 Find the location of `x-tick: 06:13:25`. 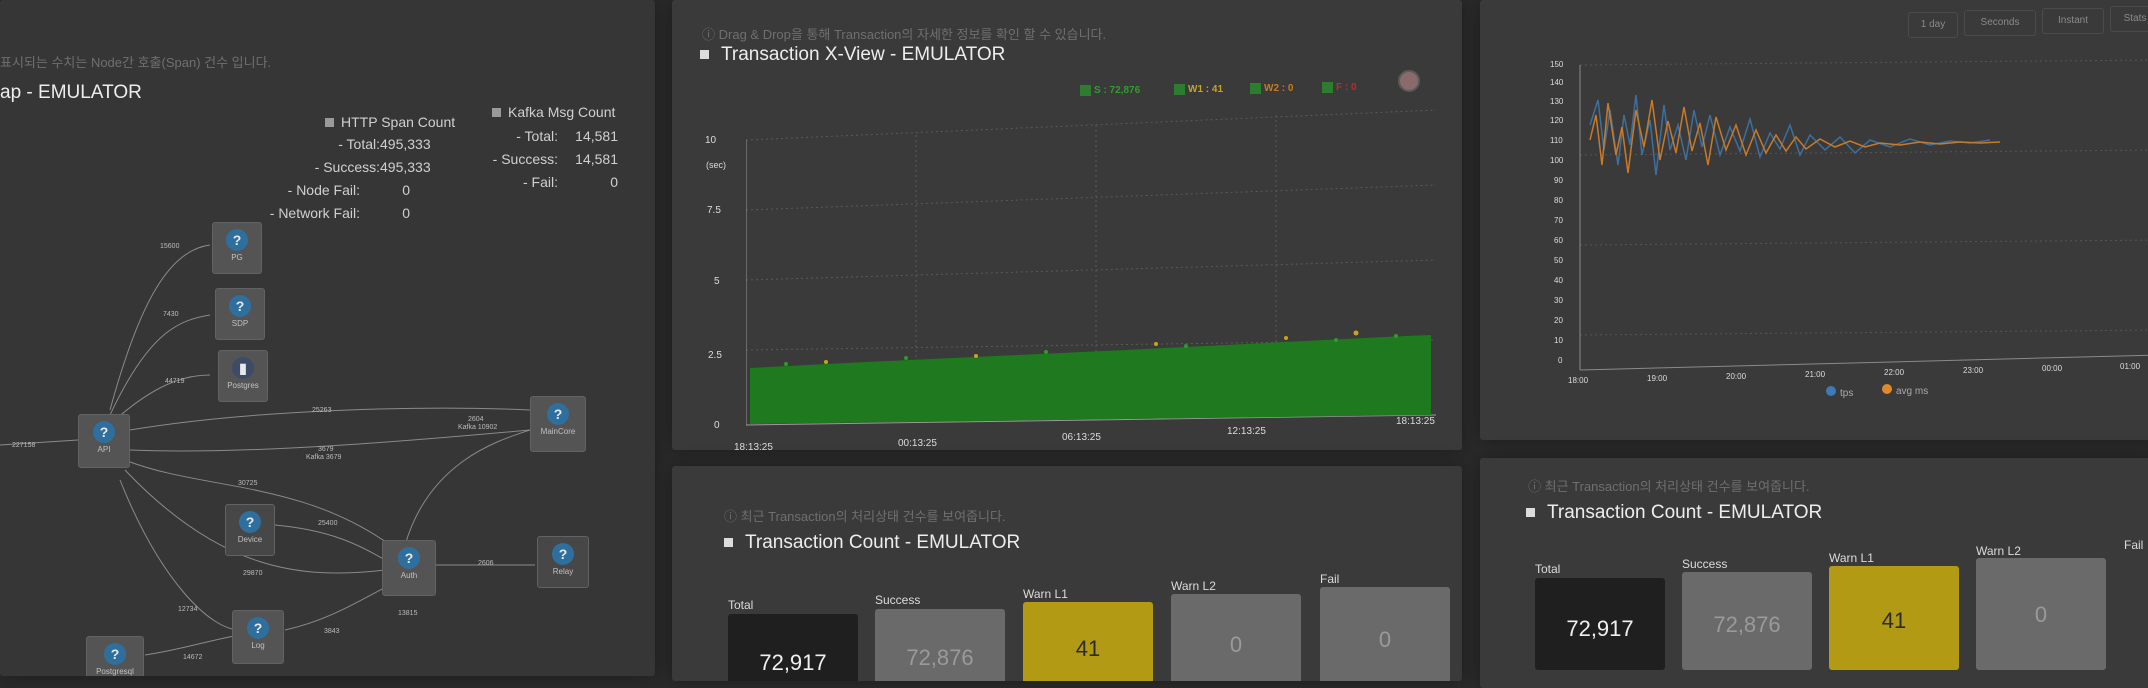

x-tick: 06:13:25 is located at coordinates (1081, 437).